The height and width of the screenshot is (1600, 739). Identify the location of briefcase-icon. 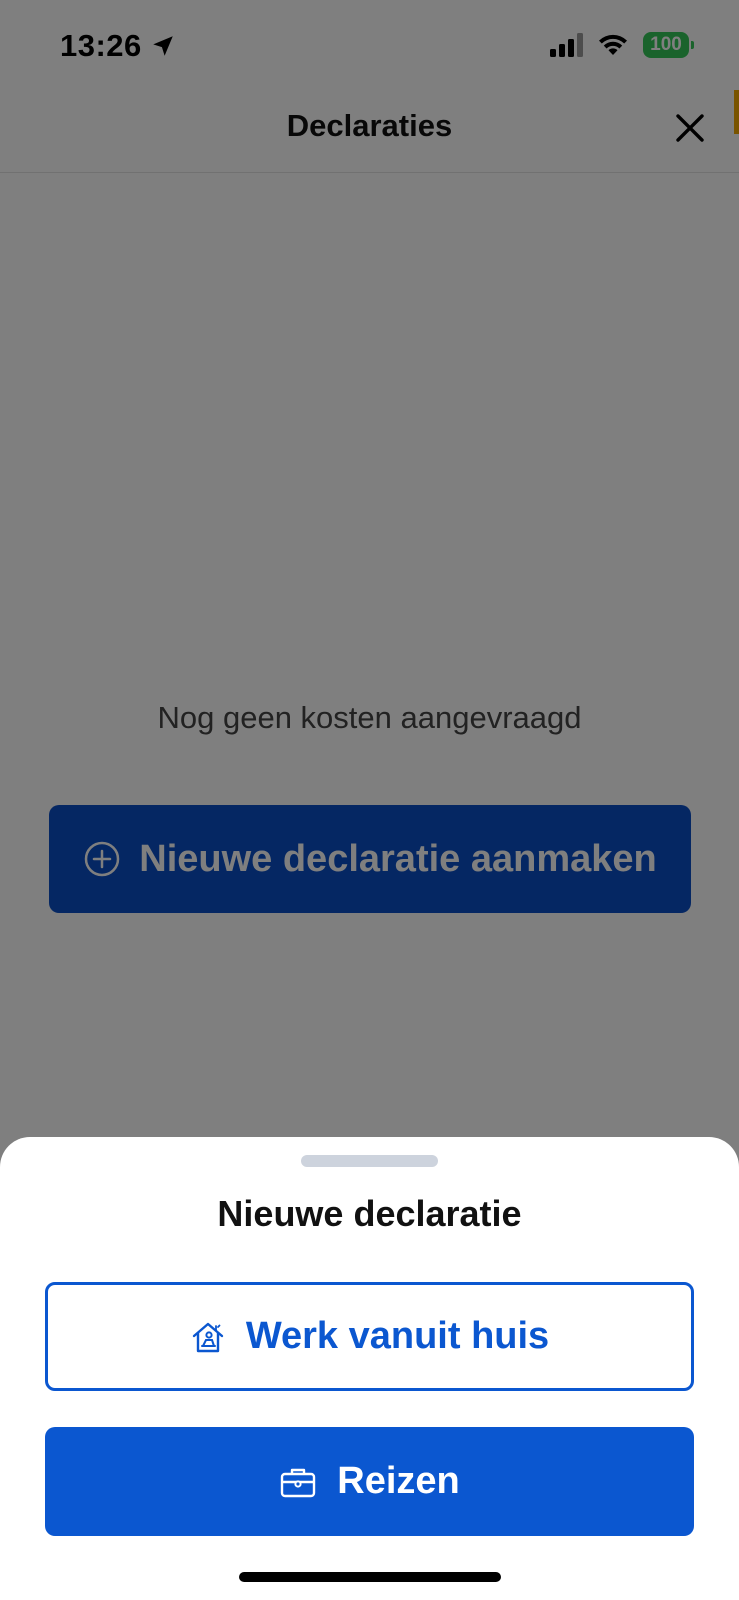
(298, 1482).